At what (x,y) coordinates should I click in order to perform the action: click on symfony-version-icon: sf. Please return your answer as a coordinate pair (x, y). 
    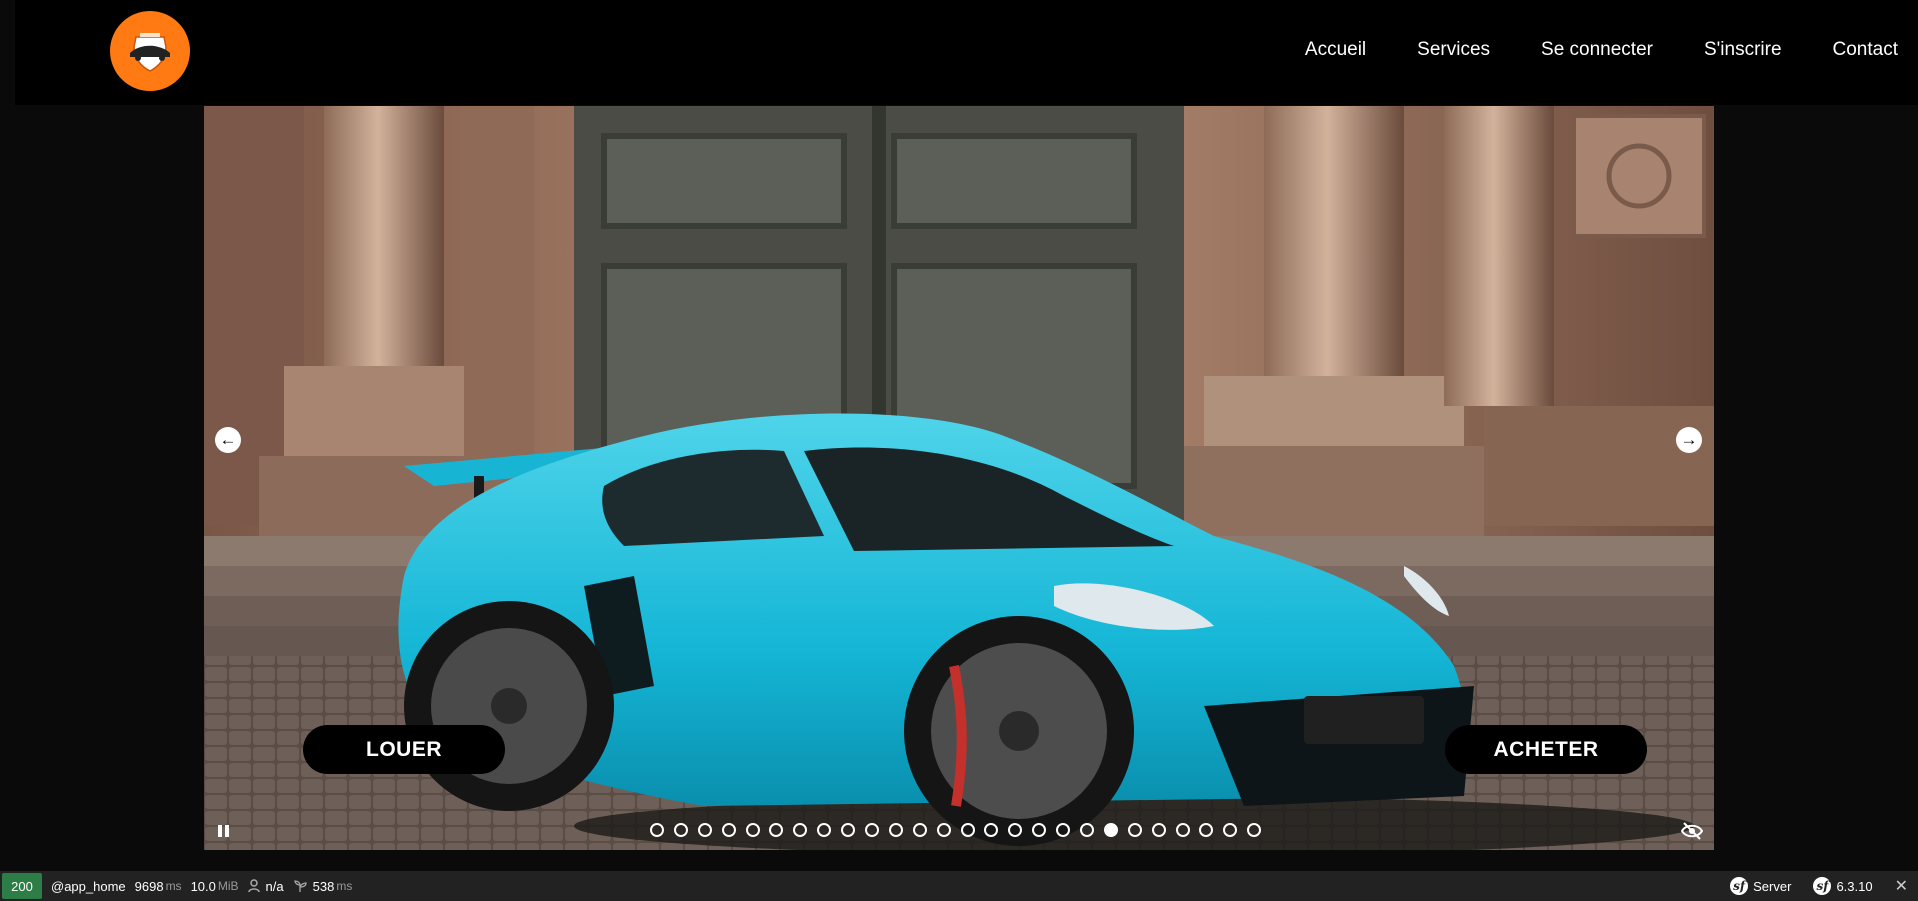
    Looking at the image, I should click on (1822, 886).